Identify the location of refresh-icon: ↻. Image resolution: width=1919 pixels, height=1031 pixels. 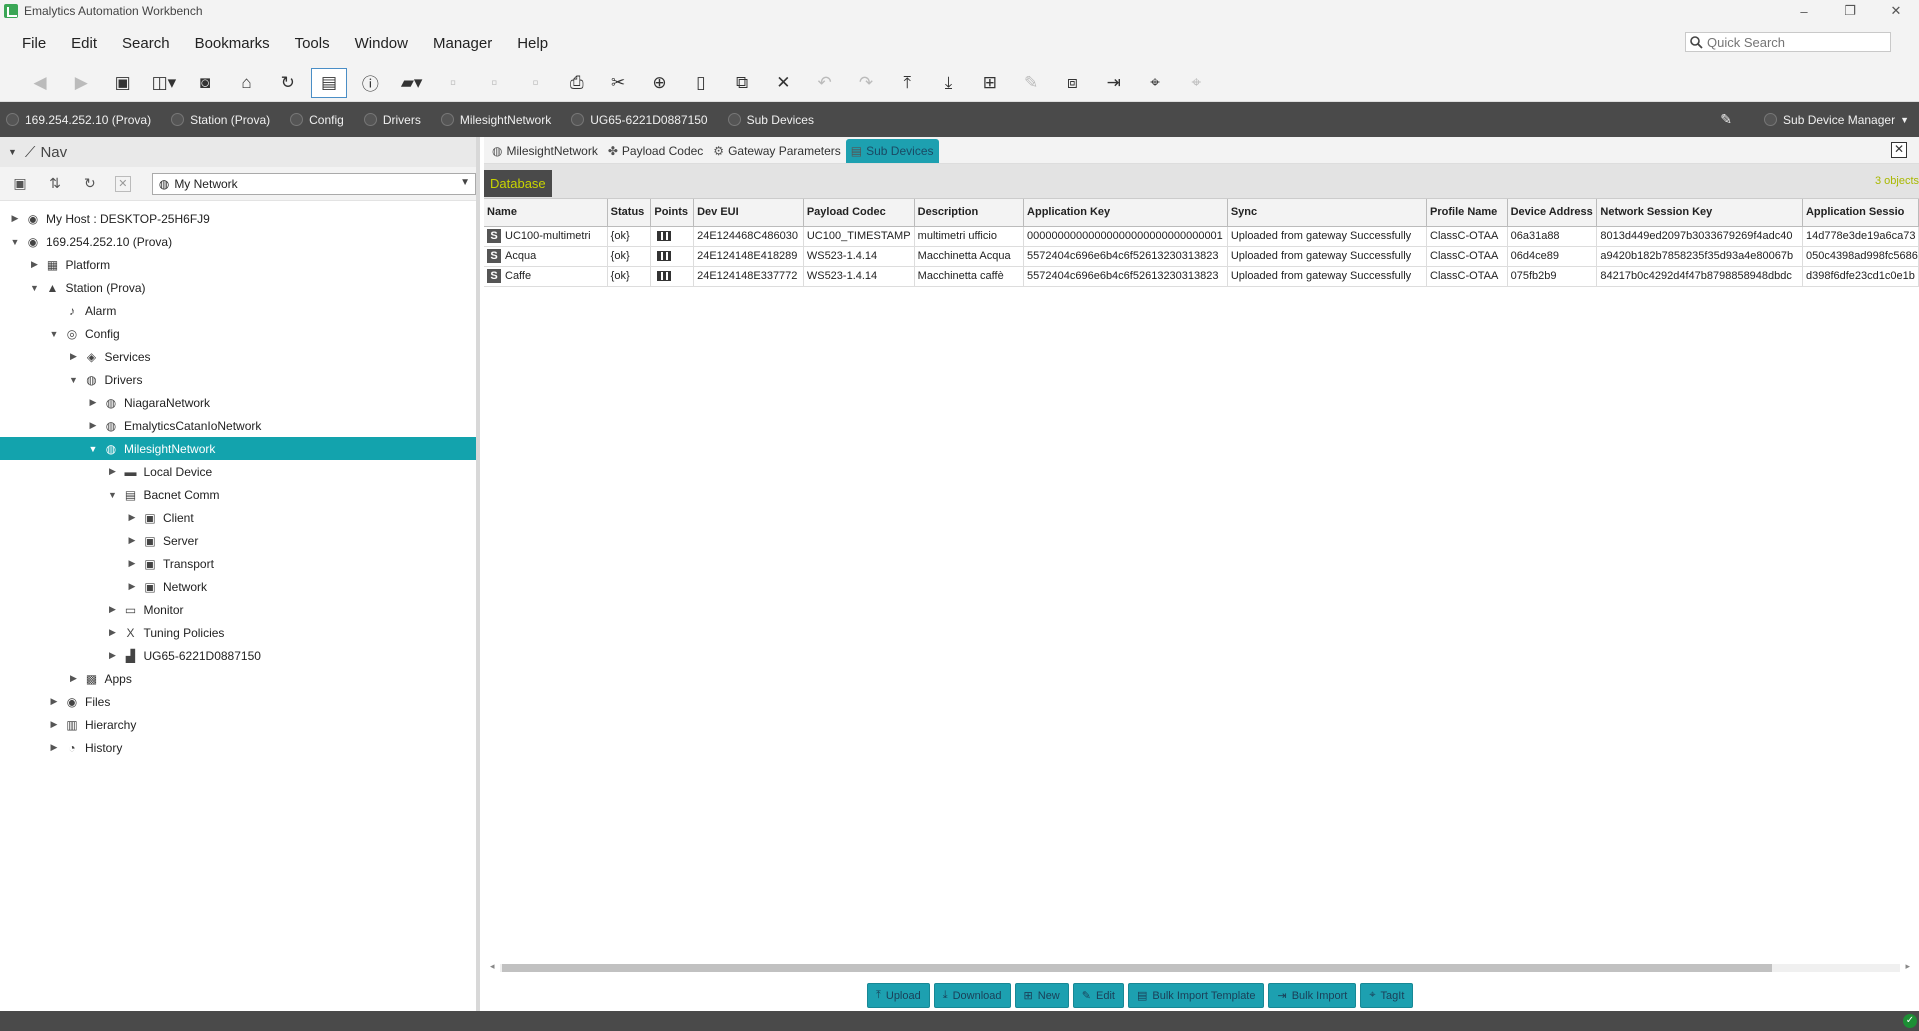
(288, 83).